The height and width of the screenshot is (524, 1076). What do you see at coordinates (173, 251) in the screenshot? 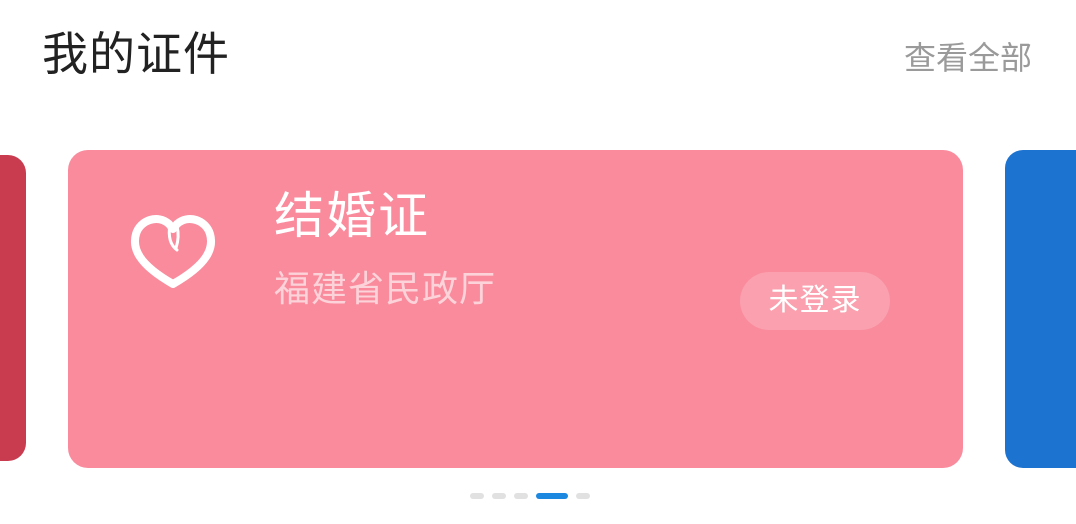
I see `heart-icon` at bounding box center [173, 251].